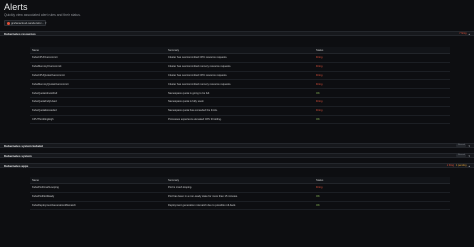 This screenshot has height=247, width=474. I want to click on alert-summary: Pod is crash looping., so click(240, 188).